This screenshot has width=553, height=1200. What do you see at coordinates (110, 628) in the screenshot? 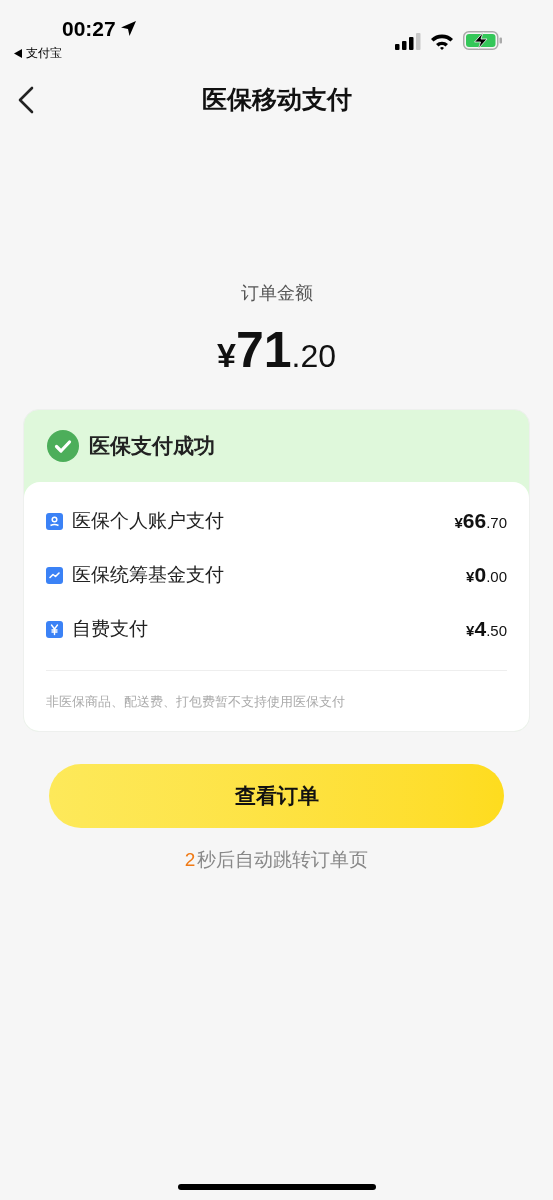
I see `payment-label: 自费支付` at bounding box center [110, 628].